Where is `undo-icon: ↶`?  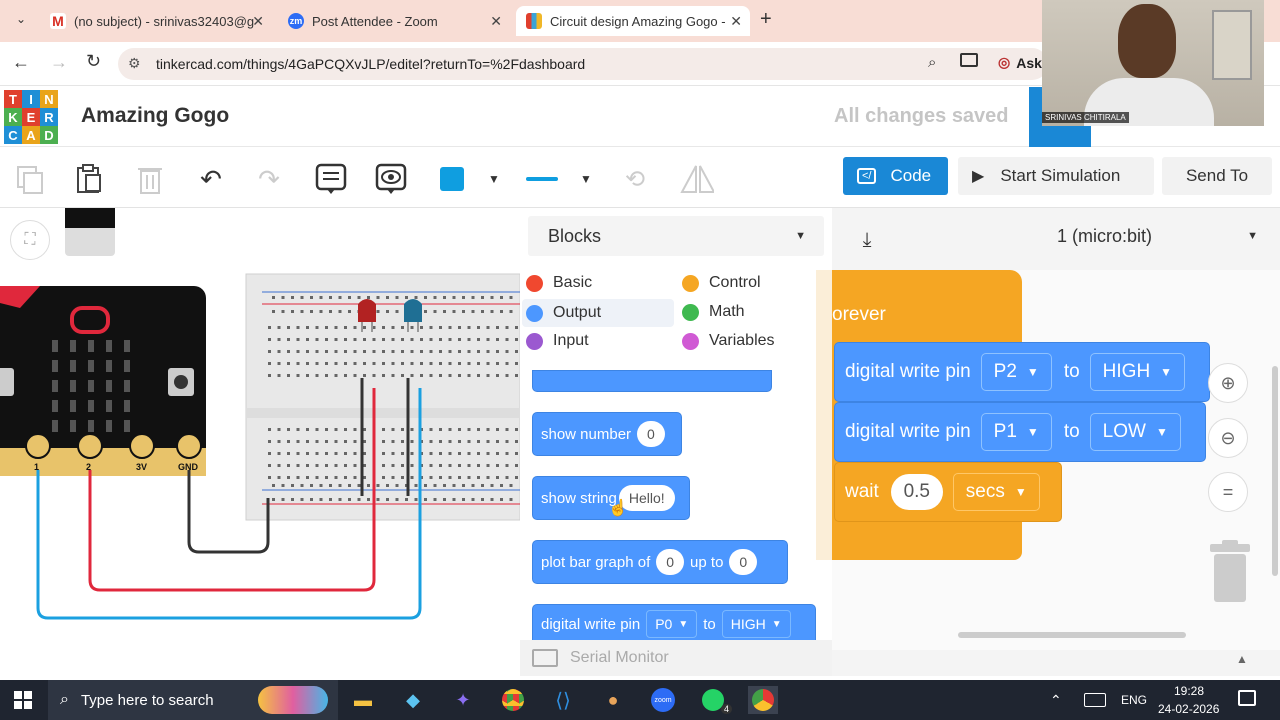 undo-icon: ↶ is located at coordinates (211, 179).